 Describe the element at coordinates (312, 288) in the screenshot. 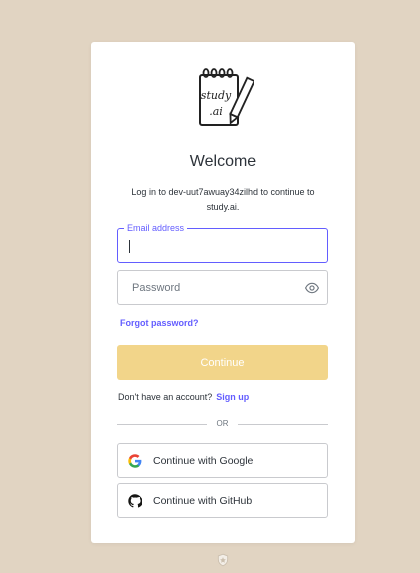

I see `eye-icon` at that location.